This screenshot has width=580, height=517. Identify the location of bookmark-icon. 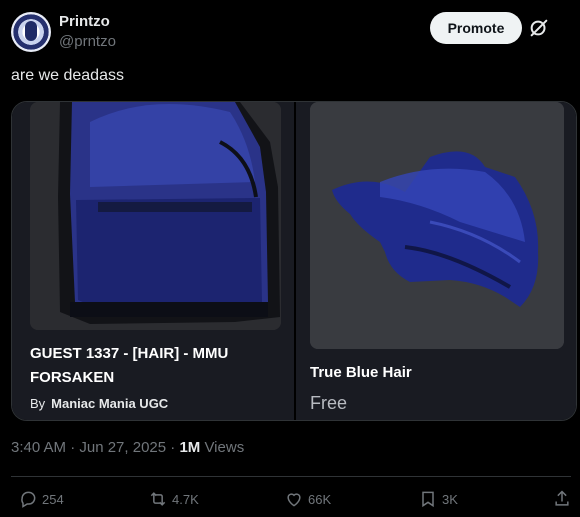
(428, 499).